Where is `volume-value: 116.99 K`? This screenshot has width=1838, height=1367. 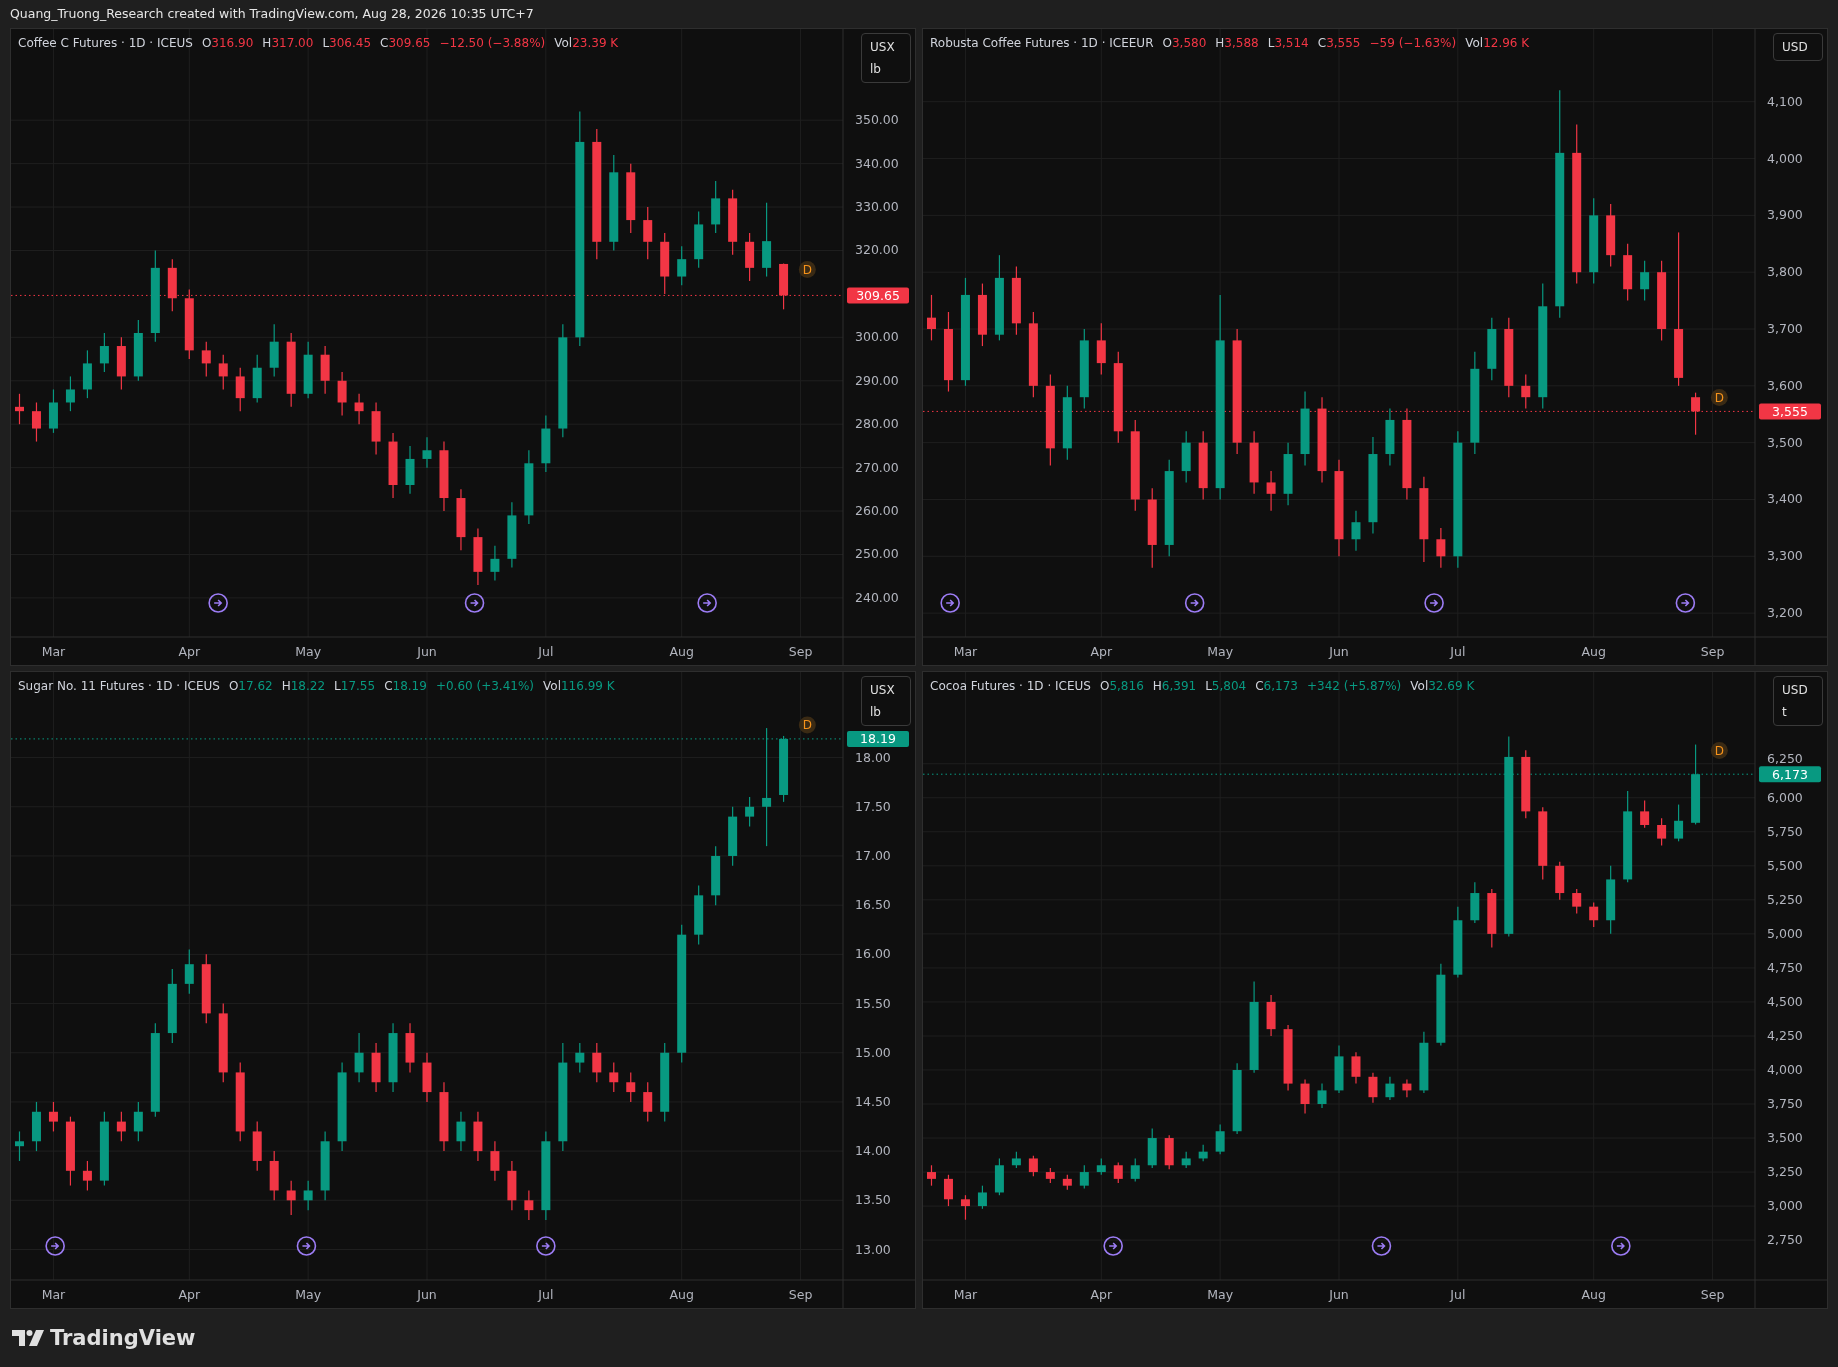
volume-value: 116.99 K is located at coordinates (588, 686).